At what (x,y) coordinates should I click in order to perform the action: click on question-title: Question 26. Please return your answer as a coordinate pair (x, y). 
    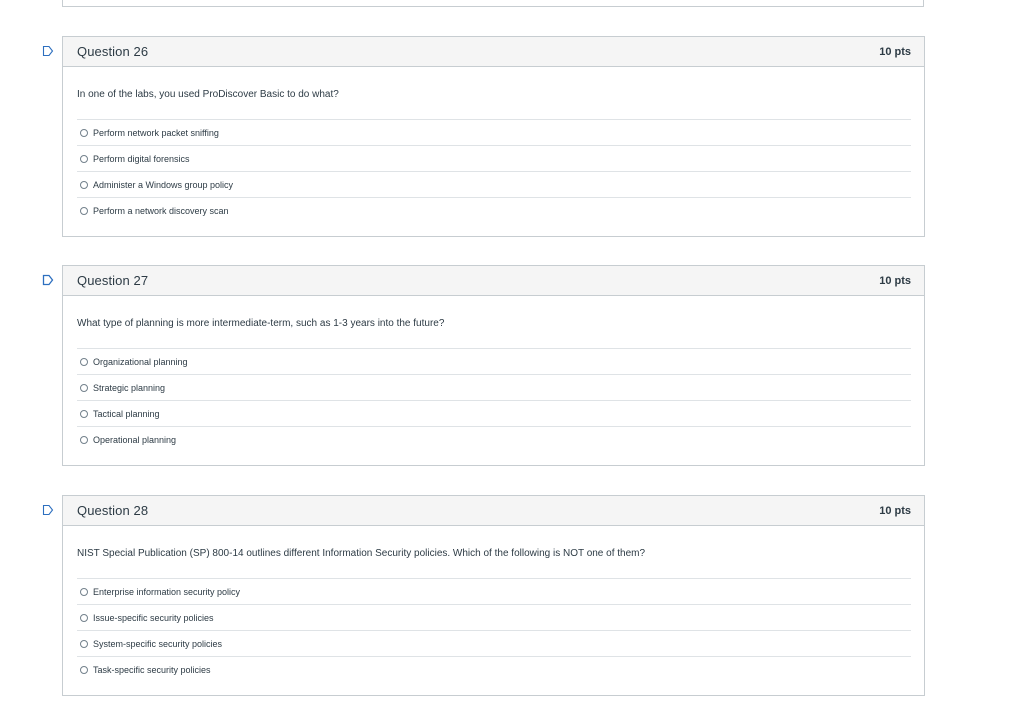
    Looking at the image, I should click on (113, 51).